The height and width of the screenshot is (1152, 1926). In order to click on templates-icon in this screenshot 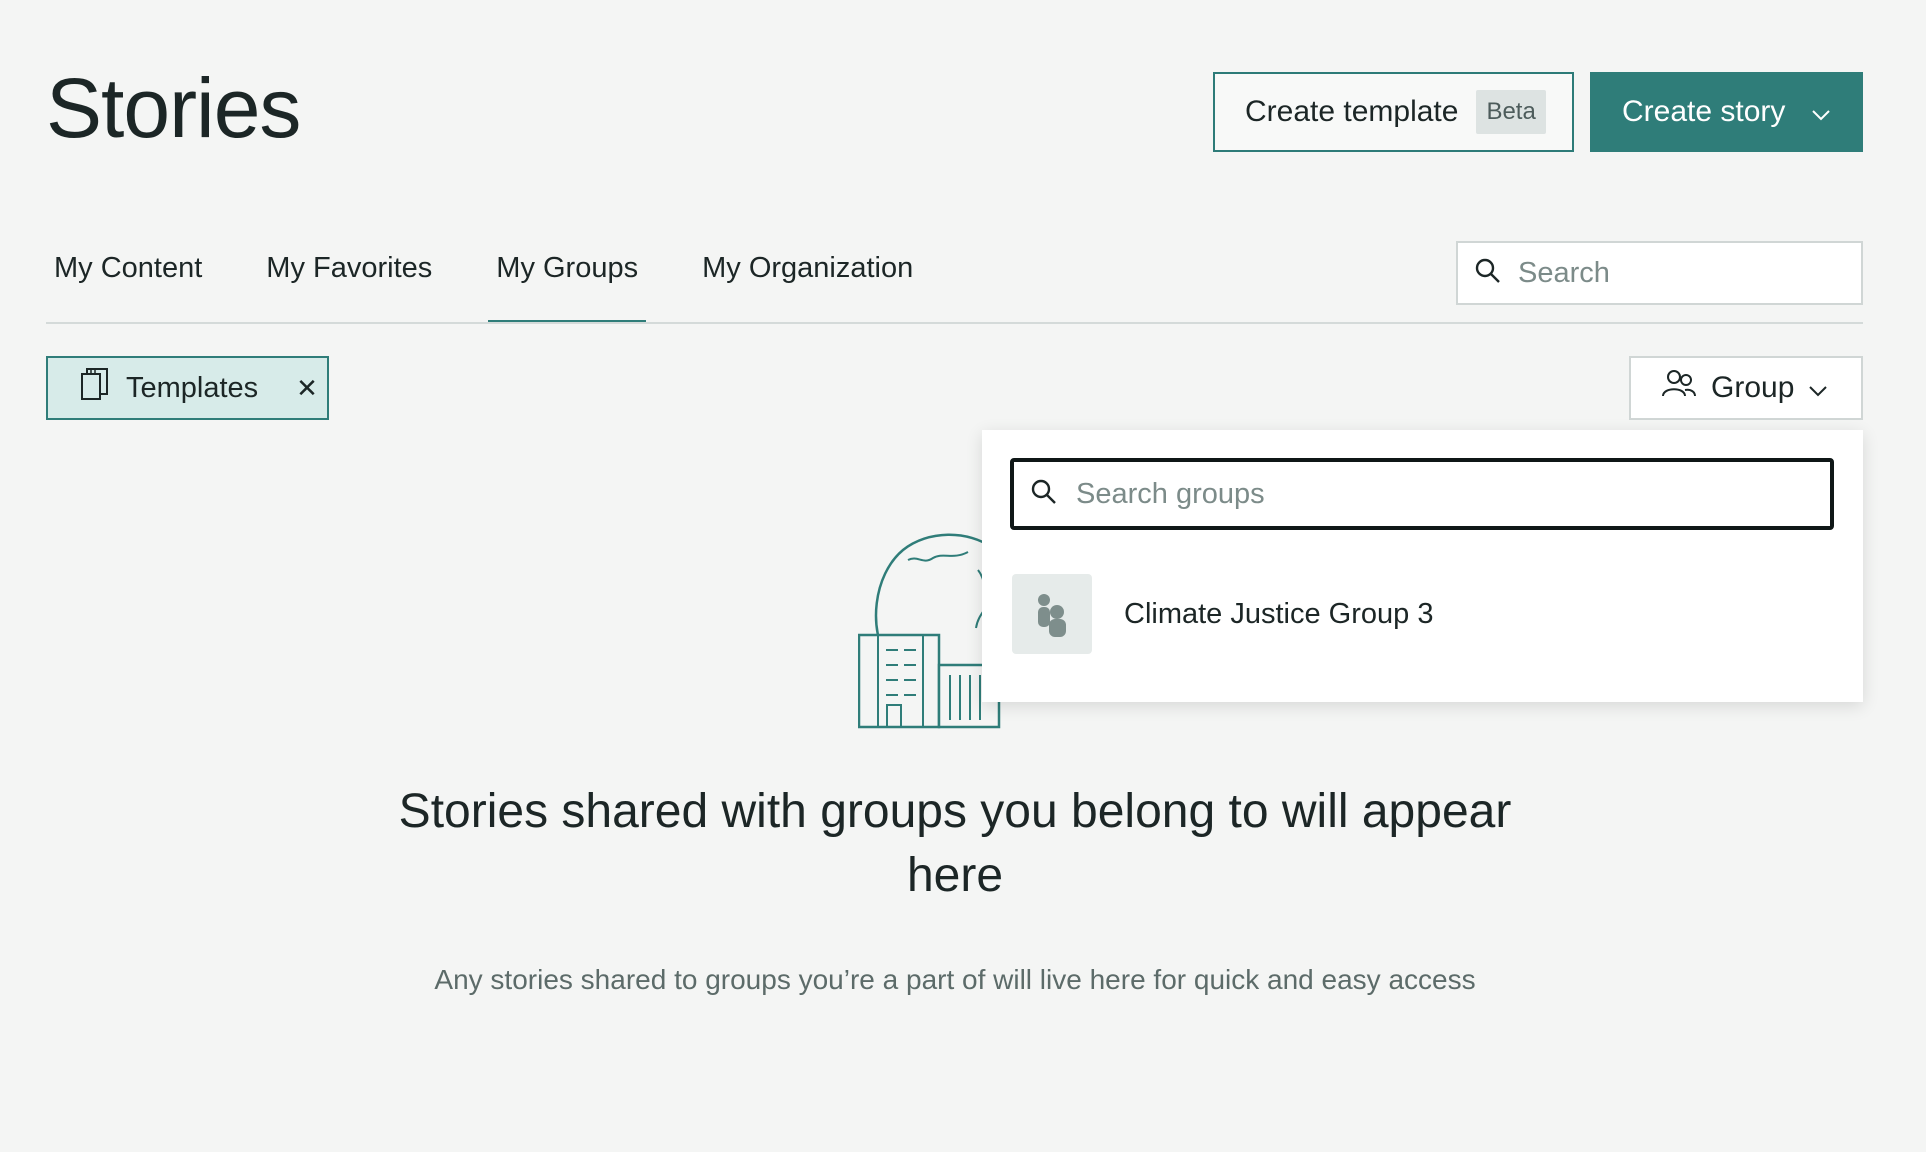, I will do `click(95, 388)`.